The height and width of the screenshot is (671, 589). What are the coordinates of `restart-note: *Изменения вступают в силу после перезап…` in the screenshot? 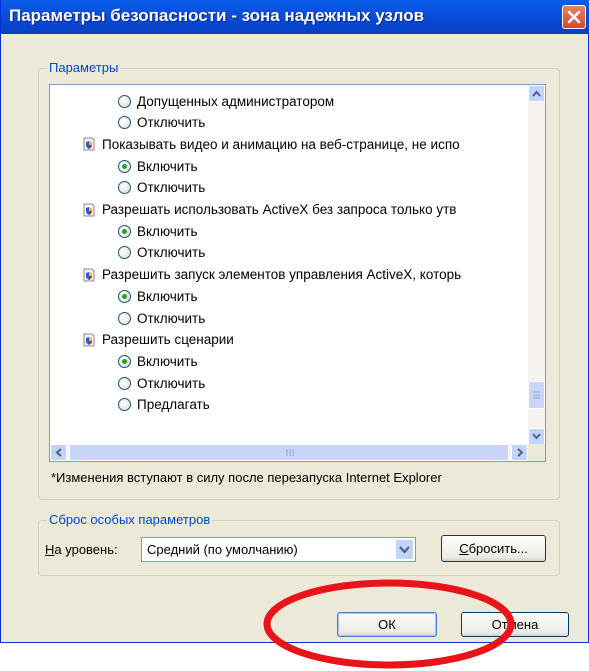 It's located at (246, 477).